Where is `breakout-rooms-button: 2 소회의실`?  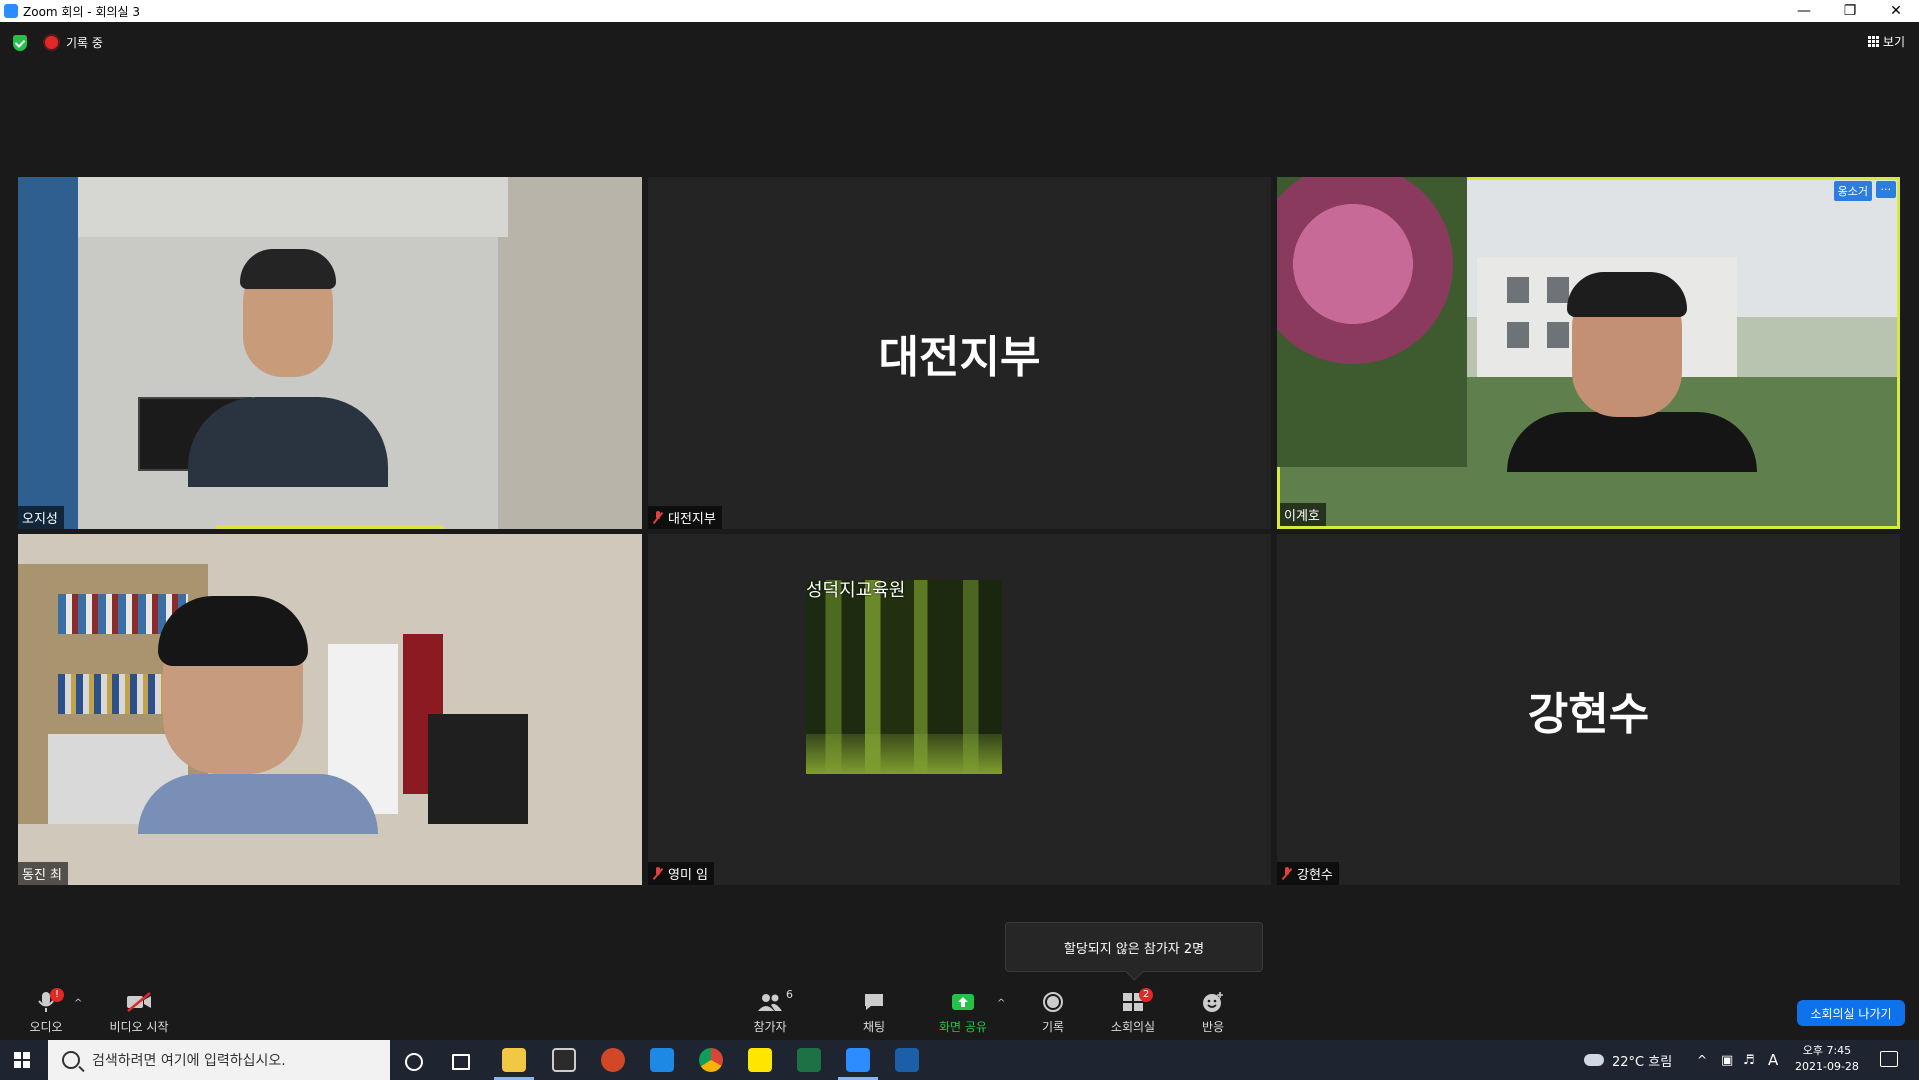
breakout-rooms-button: 2 소회의실 is located at coordinates (1133, 1011).